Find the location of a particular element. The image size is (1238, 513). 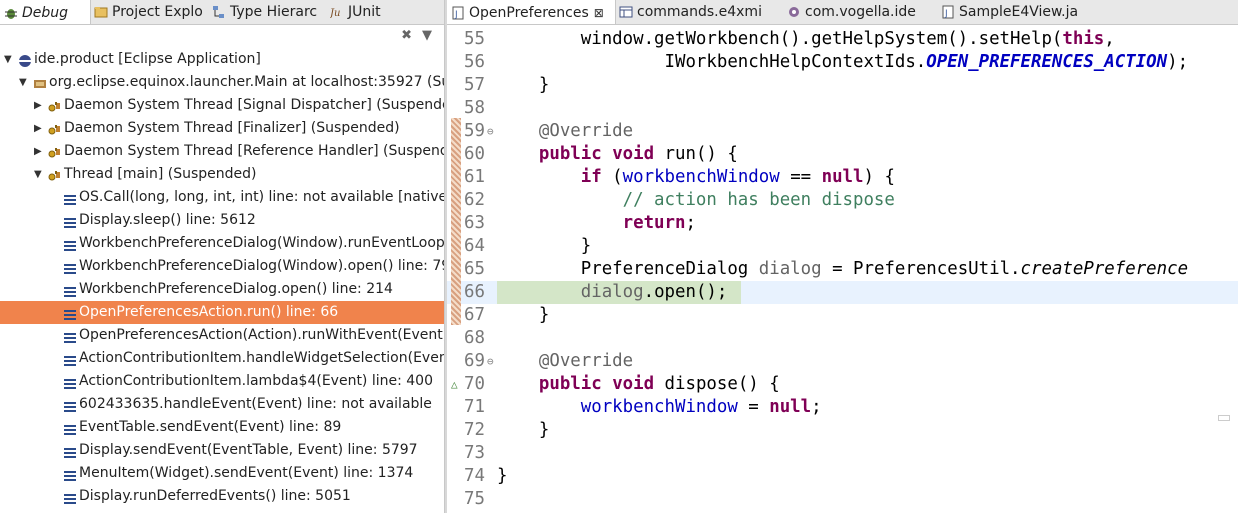

code-text: workbenchWindow = null; is located at coordinates (659, 407).